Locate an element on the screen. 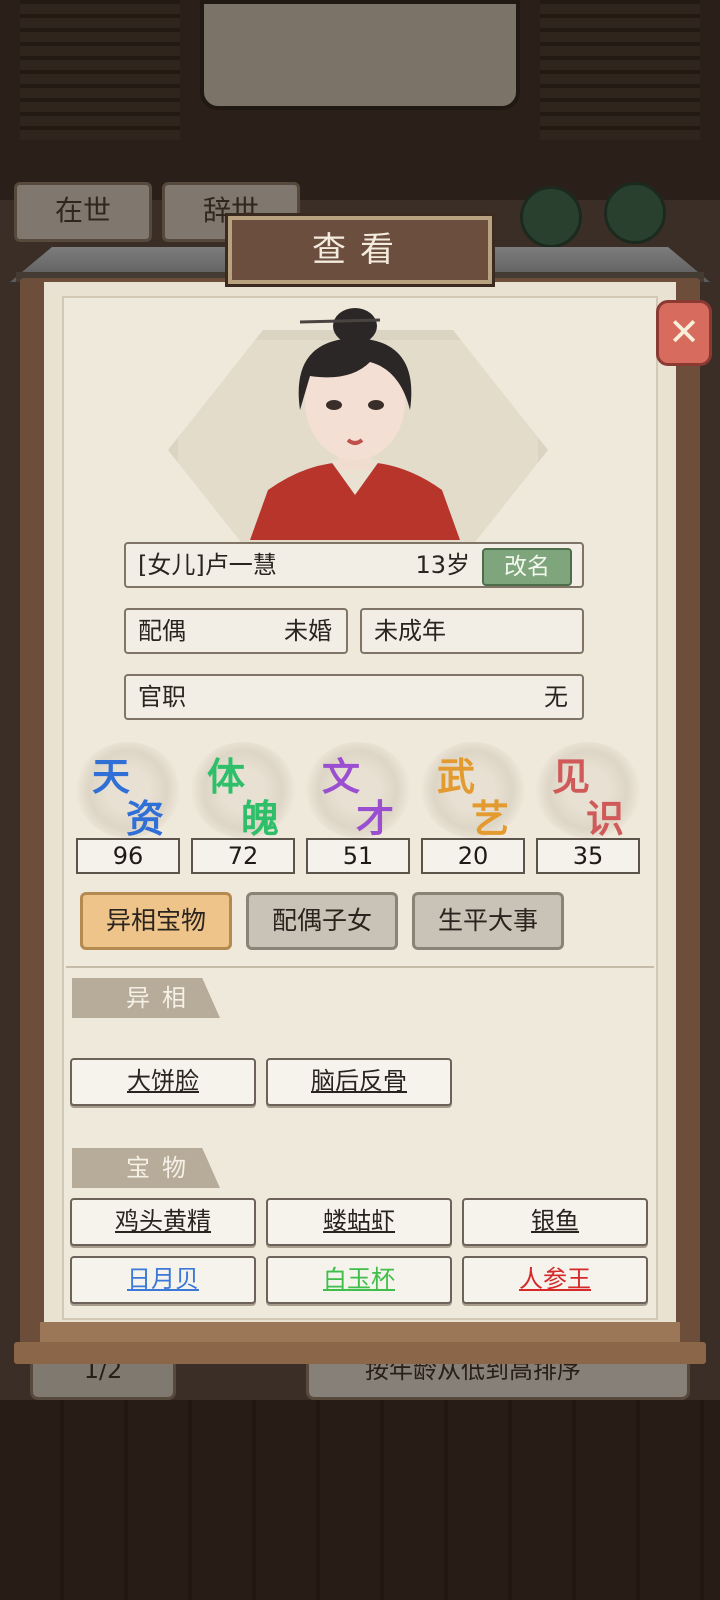 This screenshot has height=1600, width=720. name-row: [女儿]卢一慧 13岁 改名 is located at coordinates (354, 565).